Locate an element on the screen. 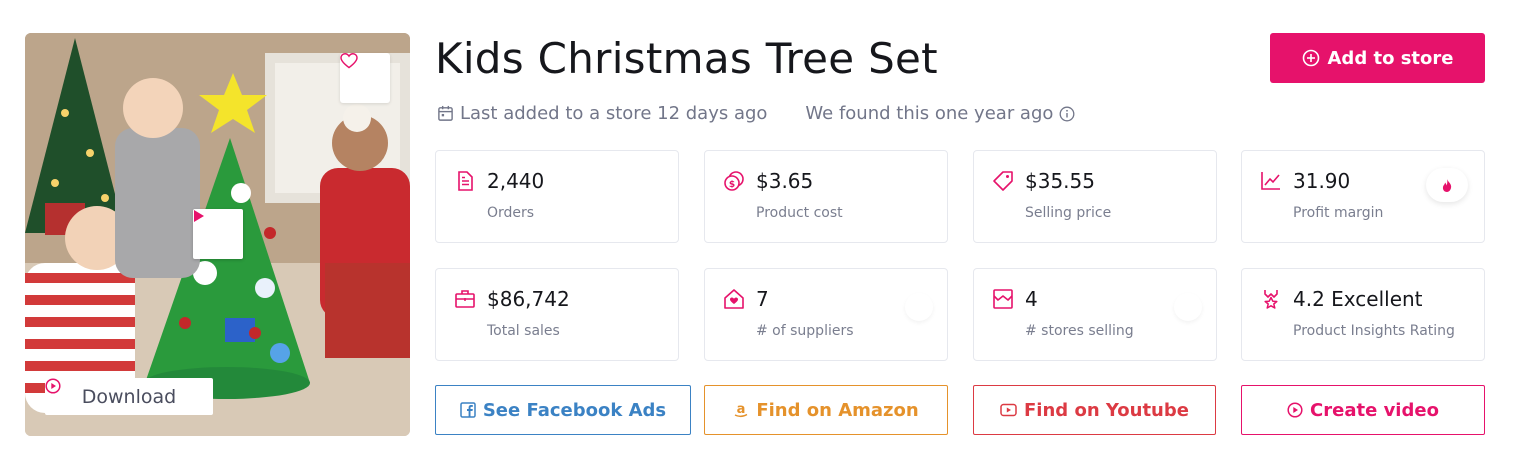 This screenshot has width=1516, height=452. store-icon is located at coordinates (1003, 299).